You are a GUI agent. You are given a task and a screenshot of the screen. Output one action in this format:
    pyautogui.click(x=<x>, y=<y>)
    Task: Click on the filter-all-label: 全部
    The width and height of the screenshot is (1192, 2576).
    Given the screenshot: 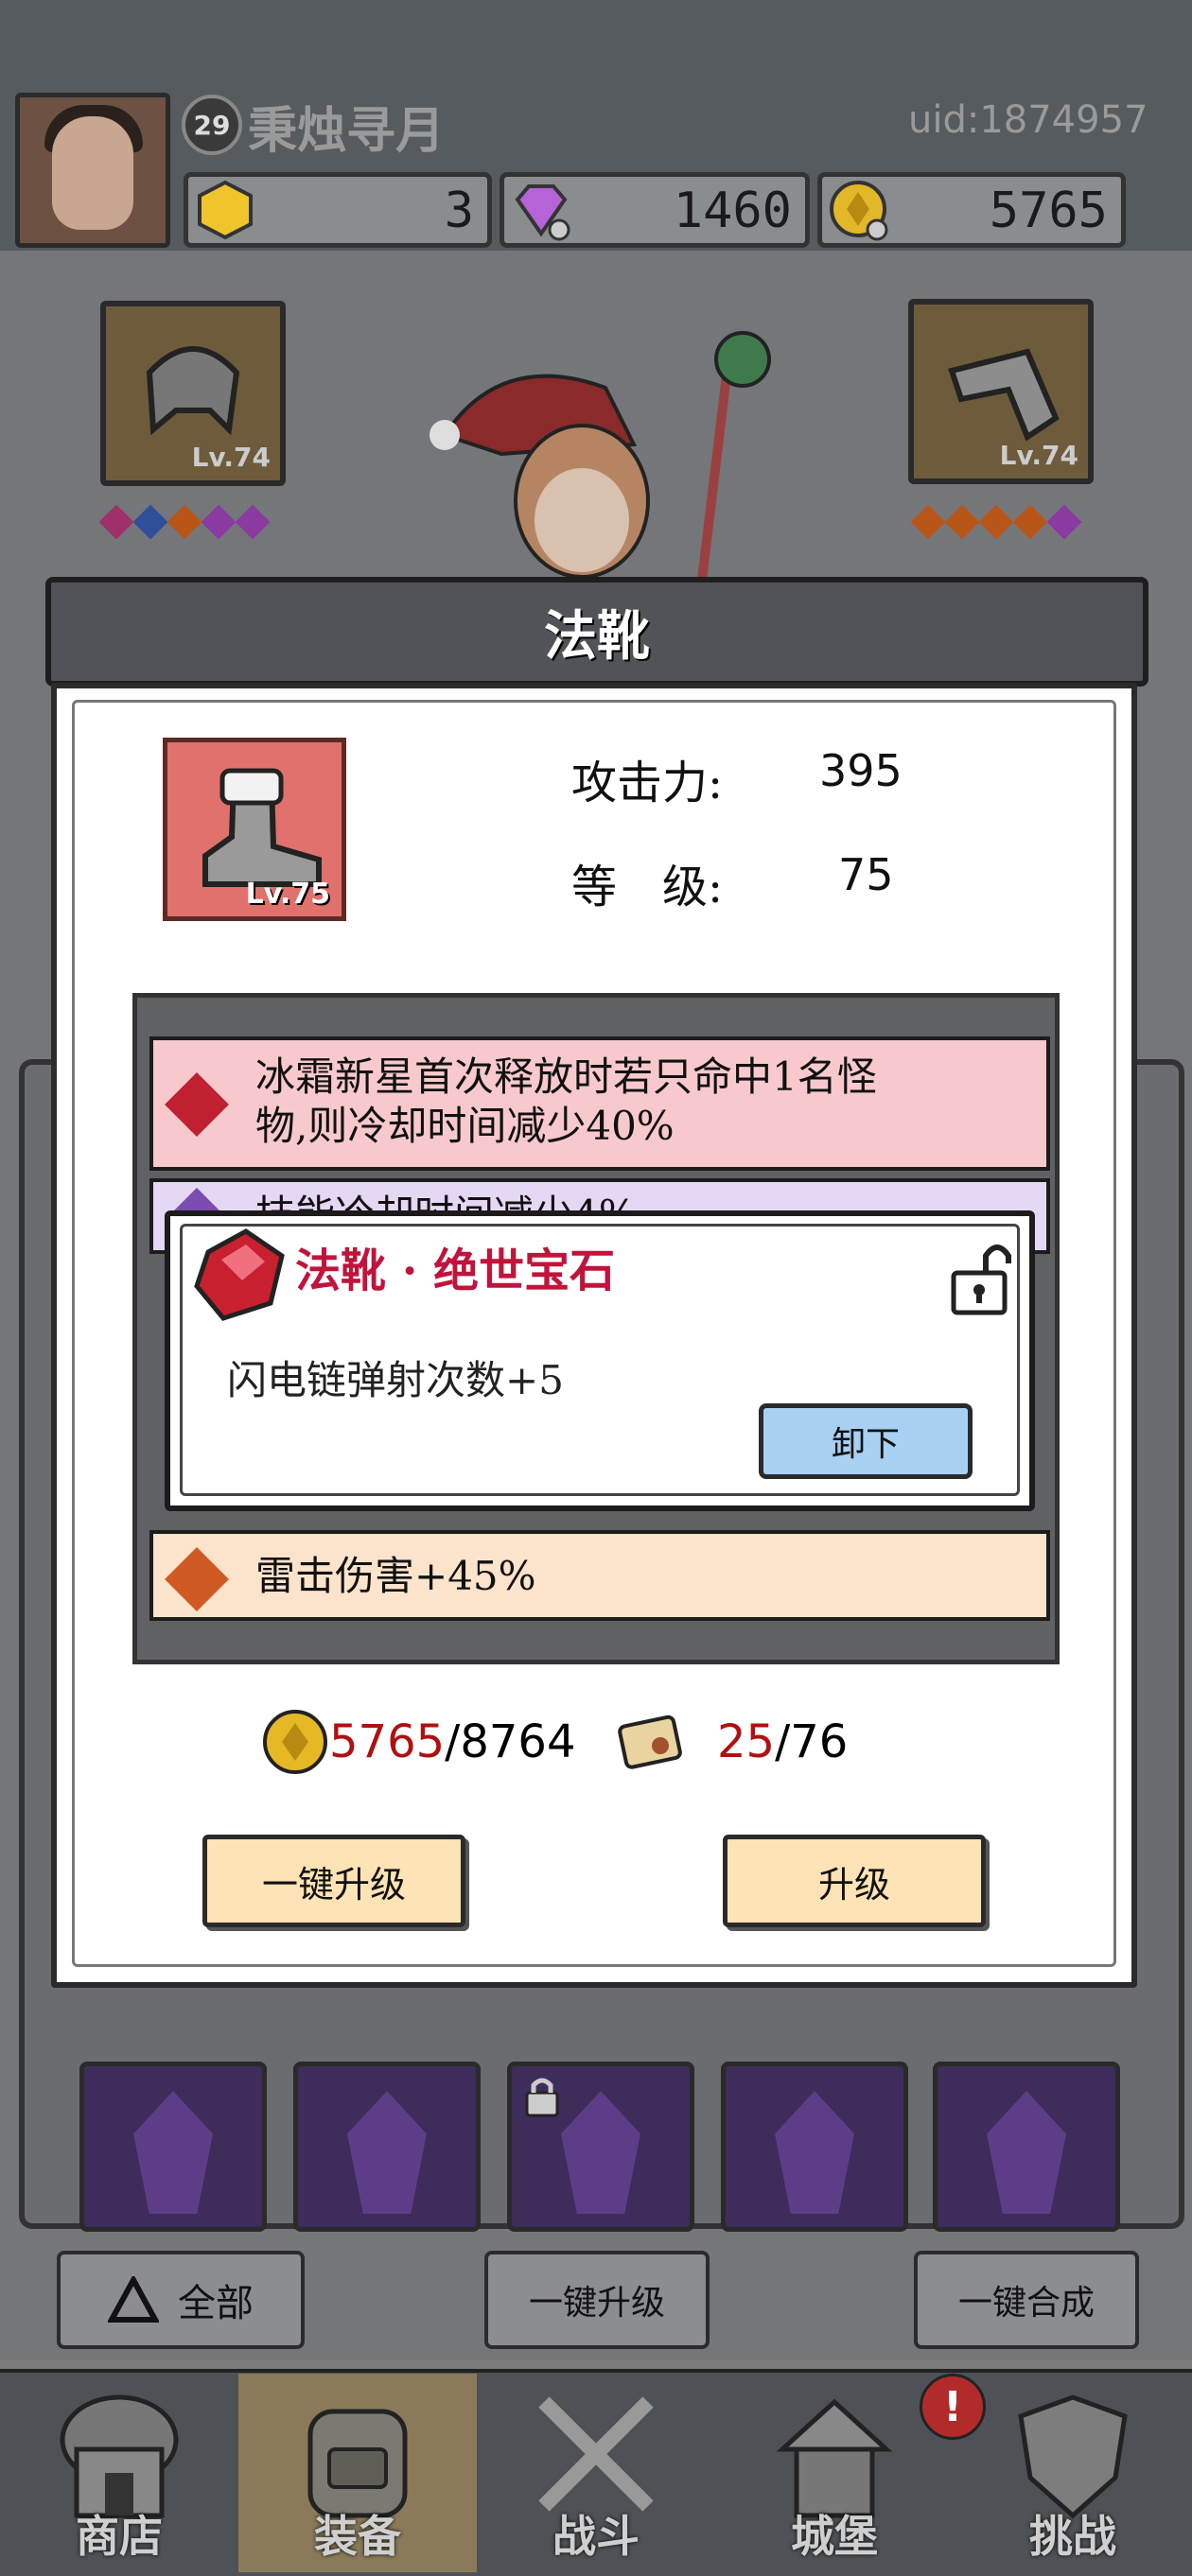 What is the action you would take?
    pyautogui.click(x=216, y=2303)
    